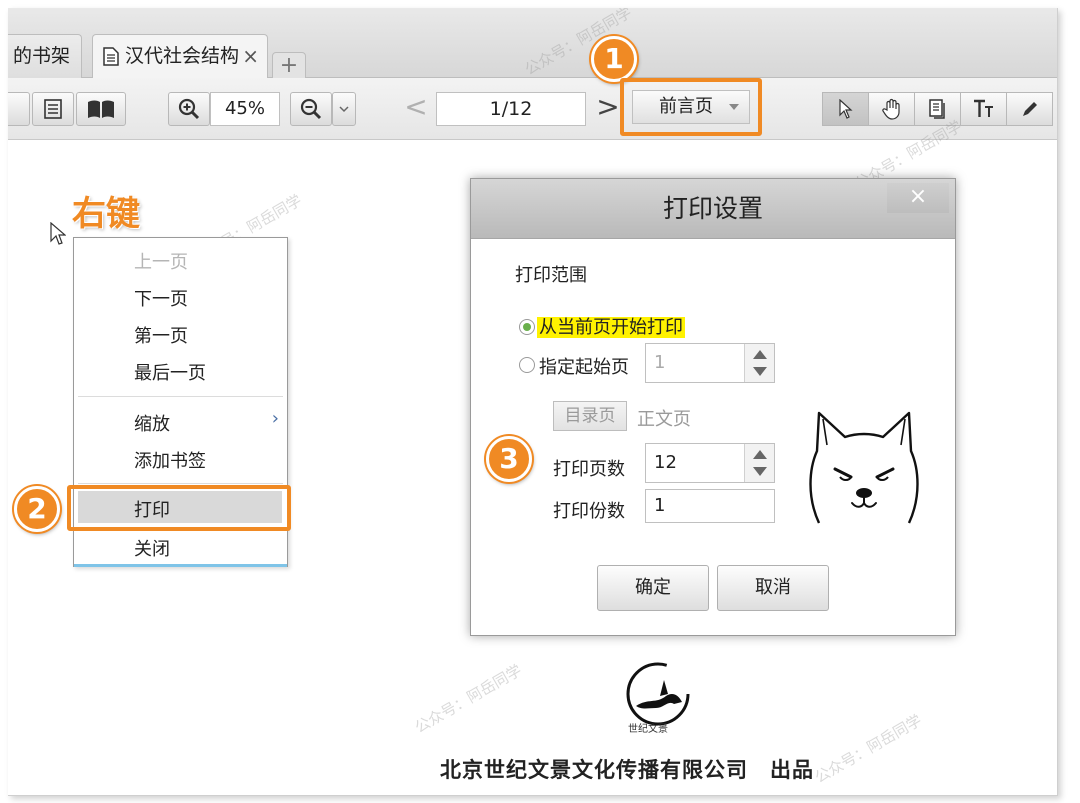 The image size is (1080, 803). What do you see at coordinates (710, 363) in the screenshot?
I see `start-page-stepper: 1` at bounding box center [710, 363].